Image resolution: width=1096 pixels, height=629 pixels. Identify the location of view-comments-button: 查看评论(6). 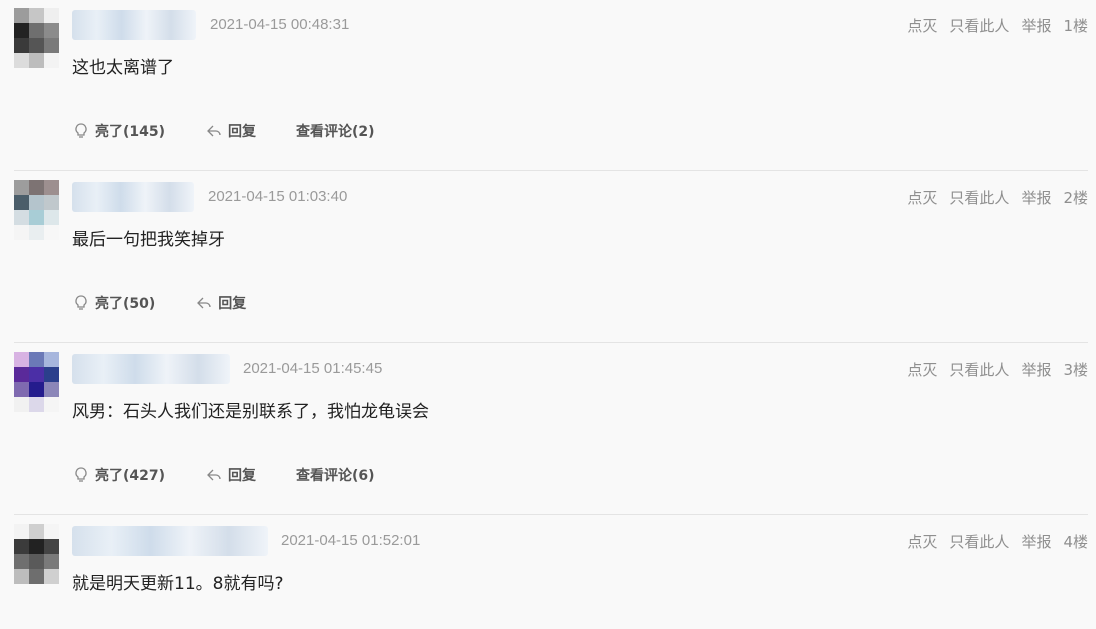
(335, 475).